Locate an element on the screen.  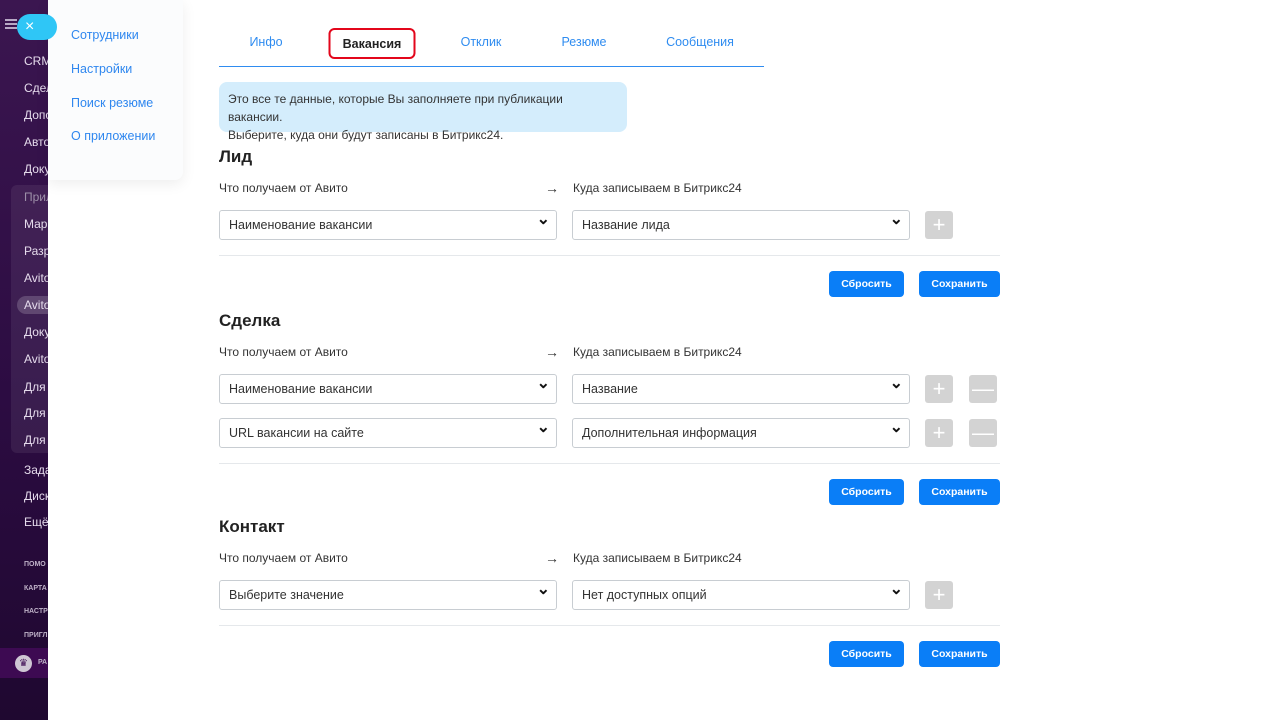
avito-field-select: URL вакансии на сайте ⌄ is located at coordinates (388, 433).